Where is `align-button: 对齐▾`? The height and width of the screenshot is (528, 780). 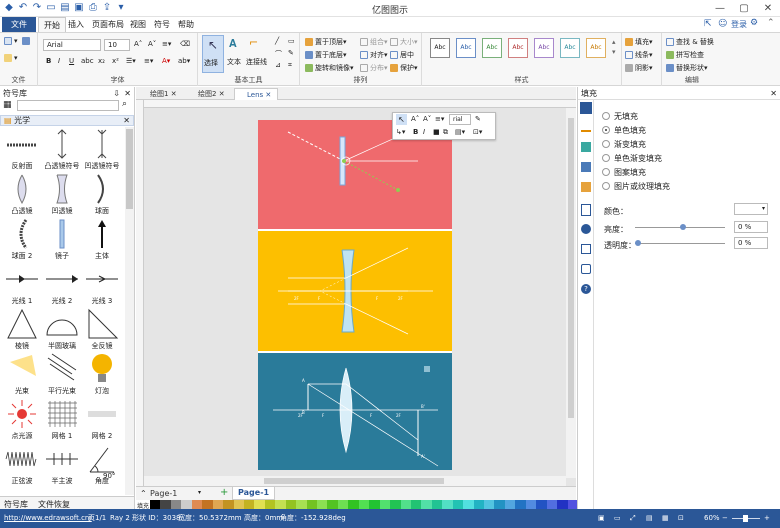
align-button: 对齐▾ is located at coordinates (374, 55).